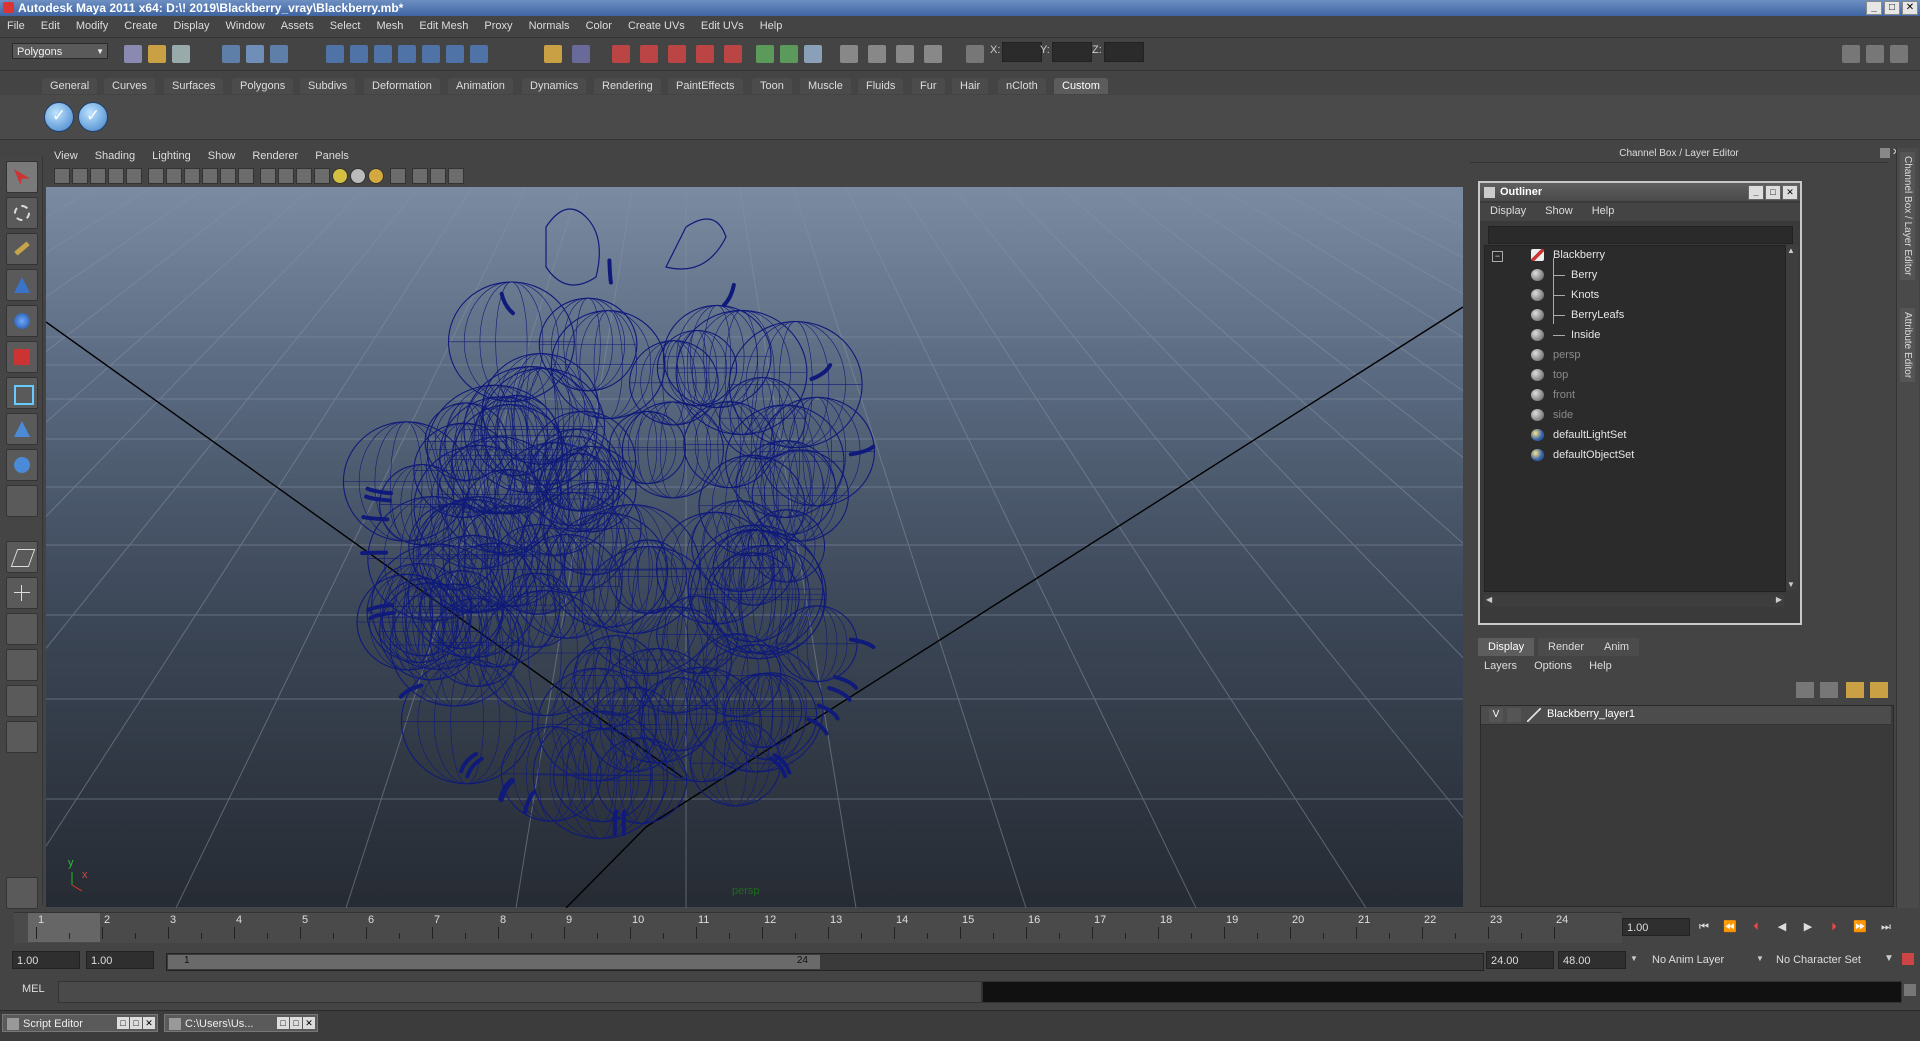 Image resolution: width=1920 pixels, height=1041 pixels. I want to click on xray-components-icon, so click(456, 176).